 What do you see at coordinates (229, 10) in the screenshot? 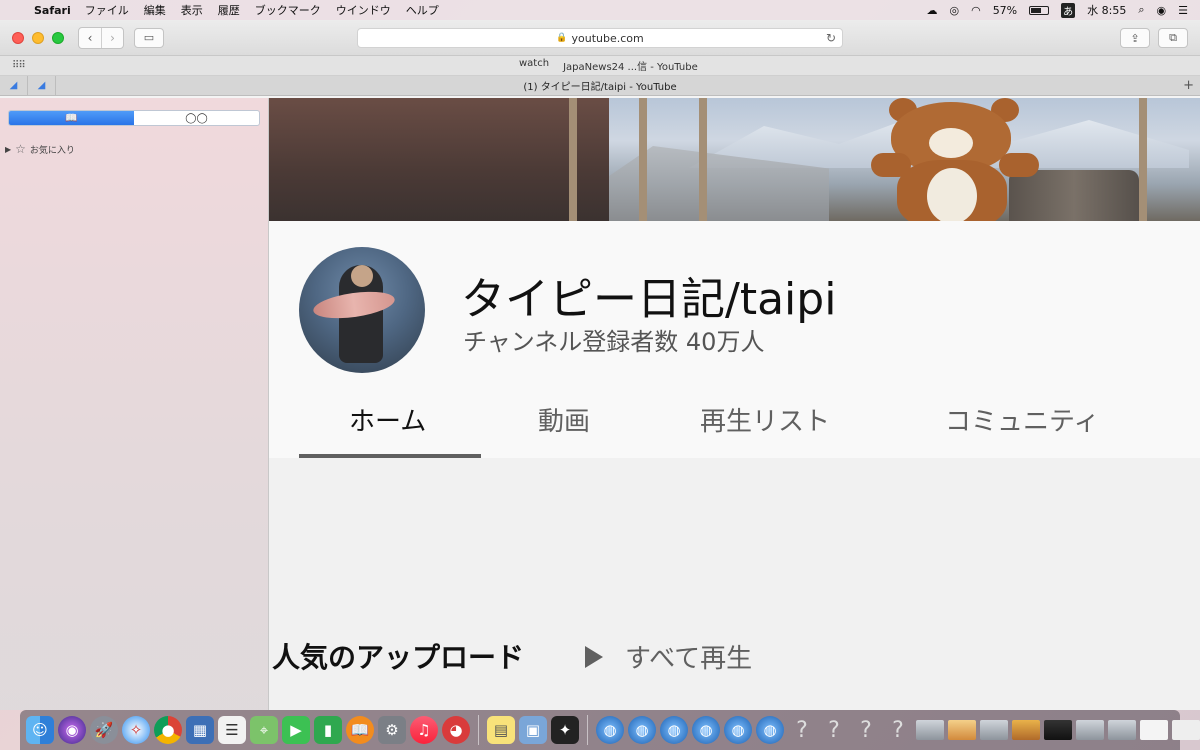
I see `menu-history: 履歴` at bounding box center [229, 10].